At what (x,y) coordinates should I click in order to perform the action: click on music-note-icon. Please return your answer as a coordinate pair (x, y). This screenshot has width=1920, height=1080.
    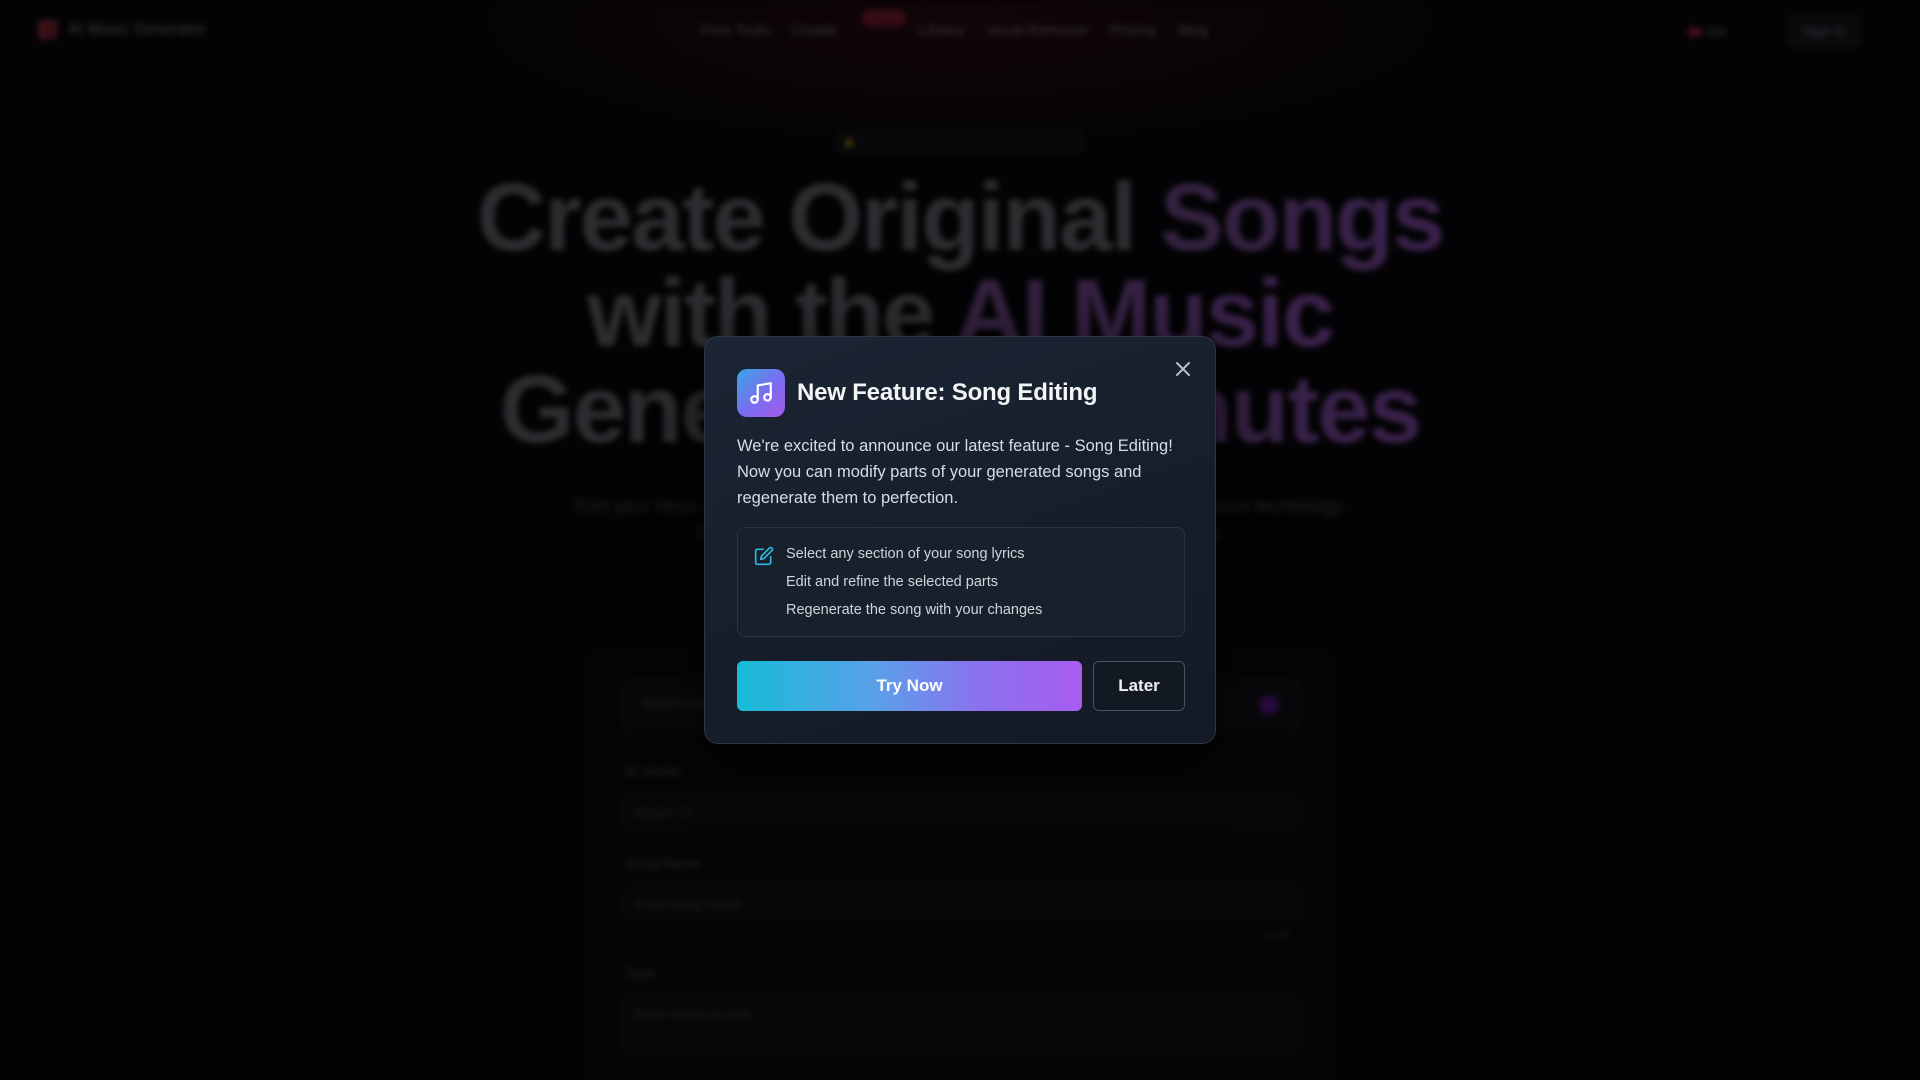
    Looking at the image, I should click on (761, 393).